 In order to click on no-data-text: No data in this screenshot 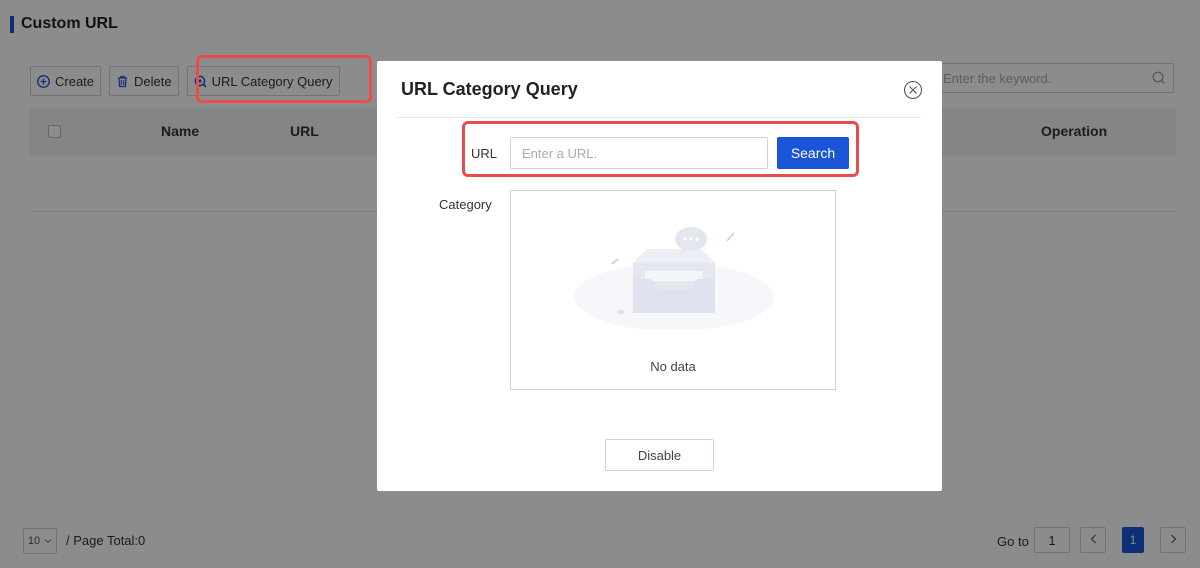, I will do `click(673, 366)`.